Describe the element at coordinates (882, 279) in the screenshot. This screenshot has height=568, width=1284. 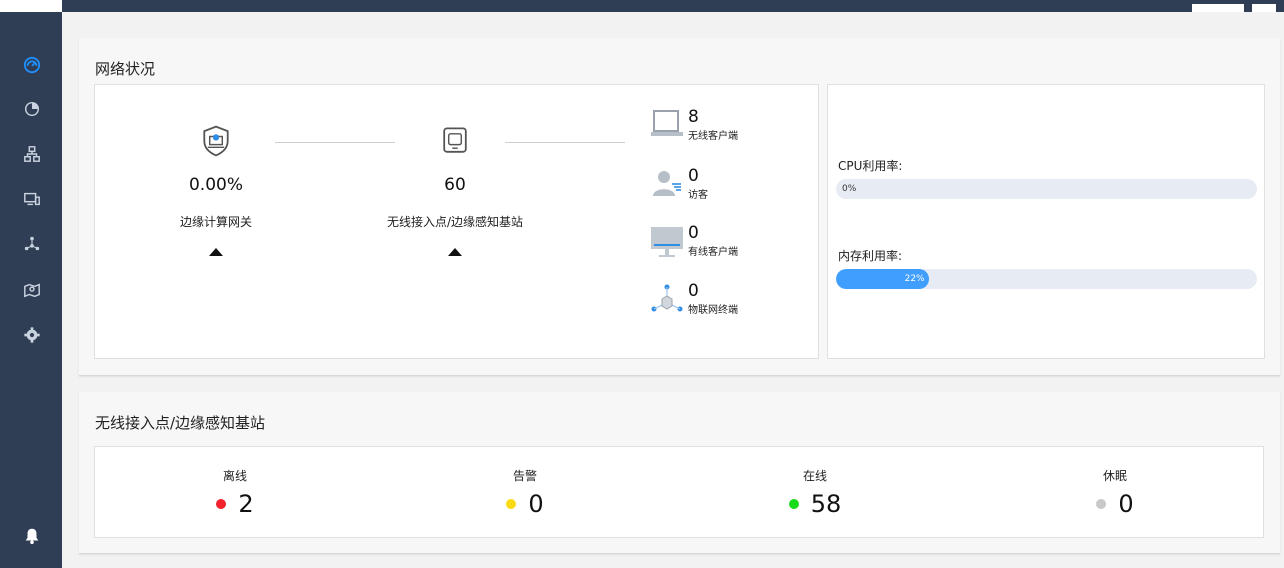
I see `memory-progress-fill: 22%` at that location.